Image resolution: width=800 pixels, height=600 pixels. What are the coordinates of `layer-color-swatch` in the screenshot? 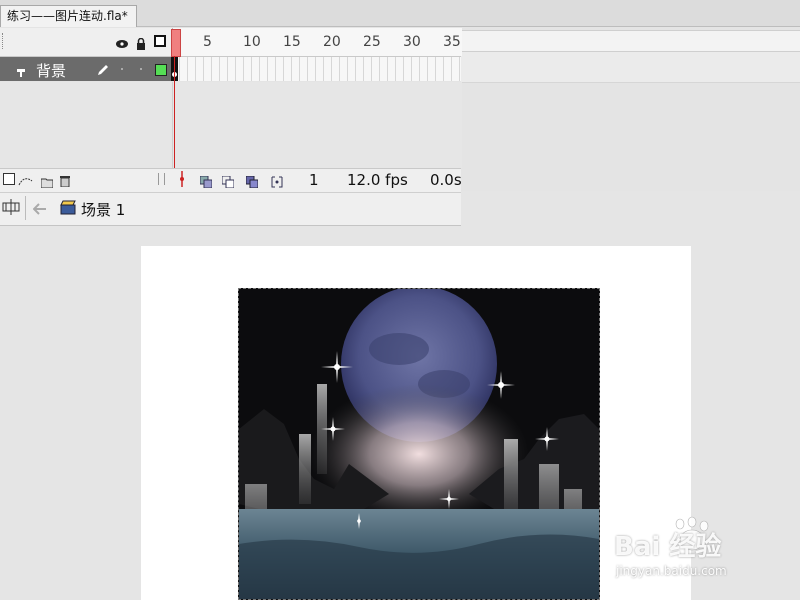 It's located at (161, 70).